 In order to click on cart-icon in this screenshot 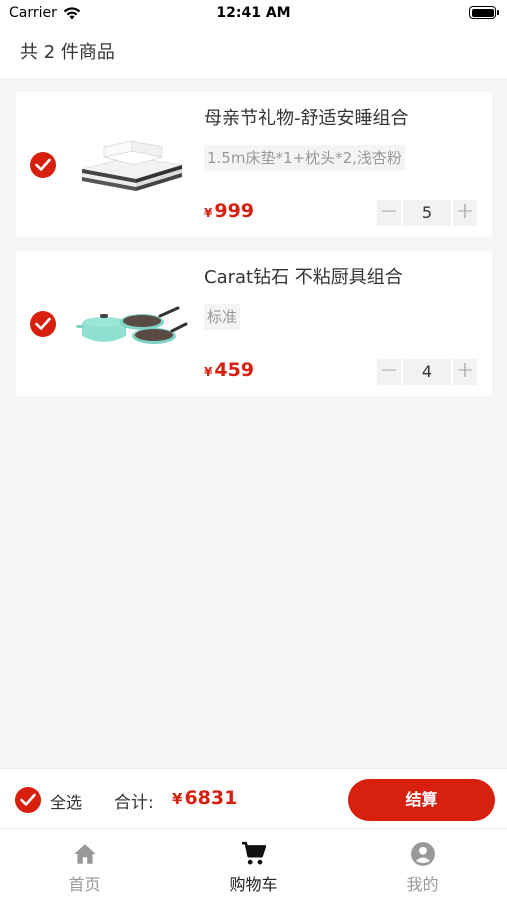, I will do `click(253, 853)`.